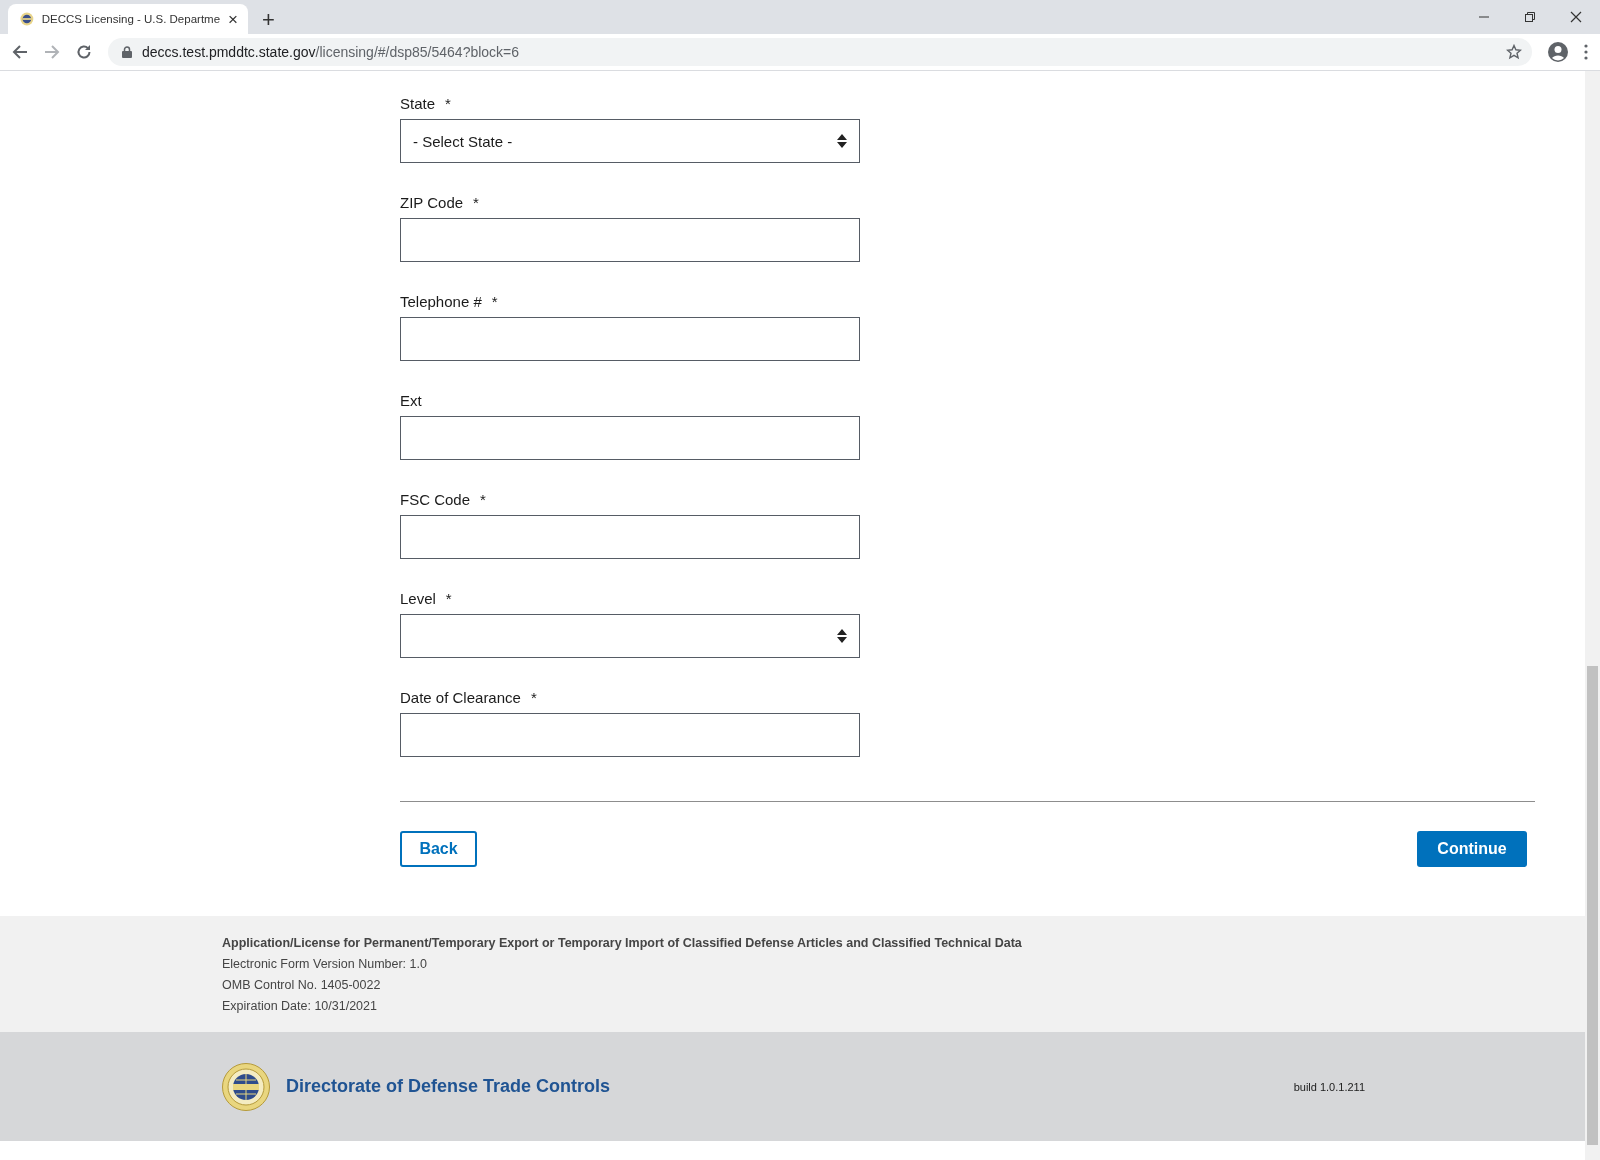  Describe the element at coordinates (325, 964) in the screenshot. I see `form-info-text: Electronic Form Version Number: 1.0` at that location.